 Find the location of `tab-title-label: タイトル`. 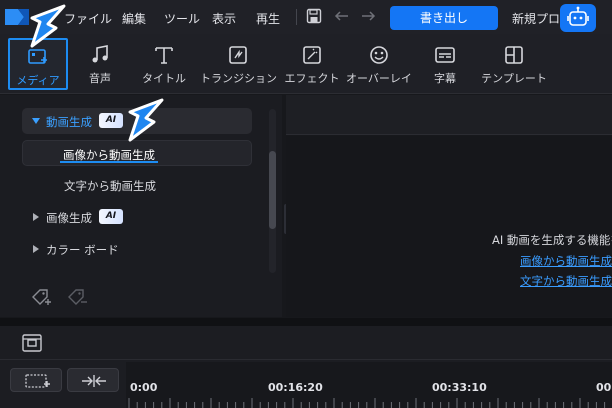

tab-title-label: タイトル is located at coordinates (164, 78).